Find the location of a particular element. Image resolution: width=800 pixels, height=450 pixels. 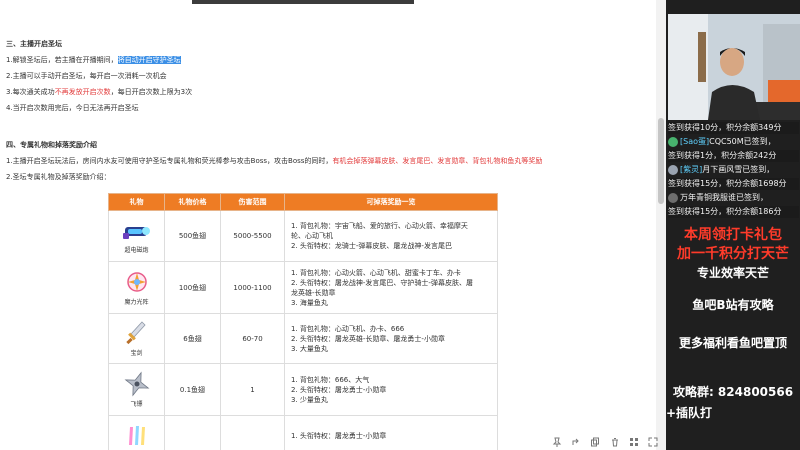

chat-message: [Sao蛋] CQC50M已签到， is located at coordinates (733, 142).